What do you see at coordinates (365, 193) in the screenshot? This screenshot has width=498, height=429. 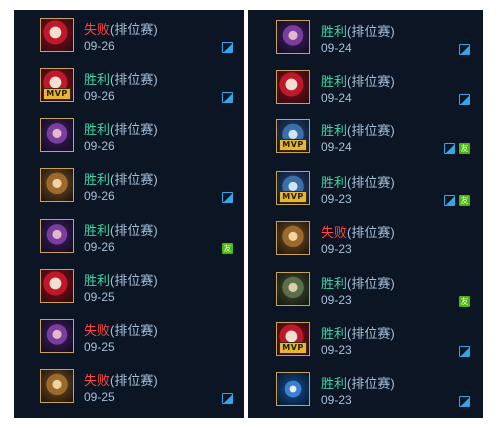 I see `match-row: MVP 胜利(排位赛) 09-23 友` at bounding box center [365, 193].